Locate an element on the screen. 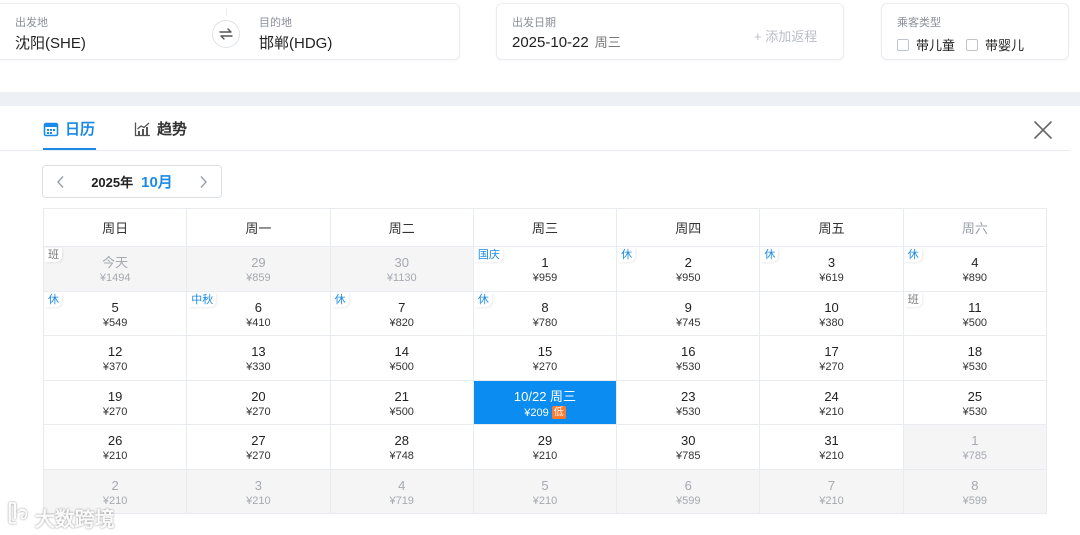 The height and width of the screenshot is (535, 1080). calendar-day-cell: 13 ¥330 is located at coordinates (259, 358).